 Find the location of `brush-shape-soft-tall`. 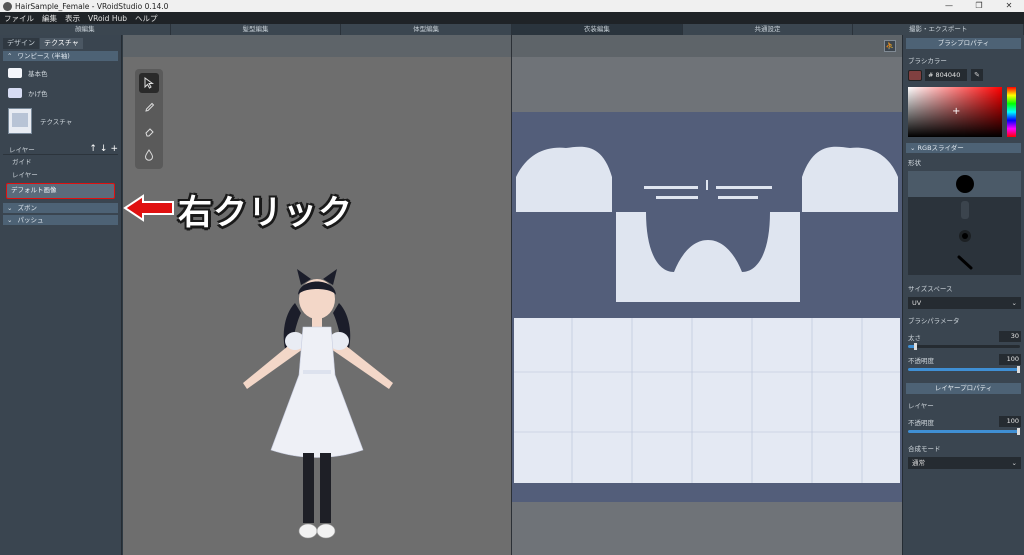

brush-shape-soft-tall is located at coordinates (964, 210).